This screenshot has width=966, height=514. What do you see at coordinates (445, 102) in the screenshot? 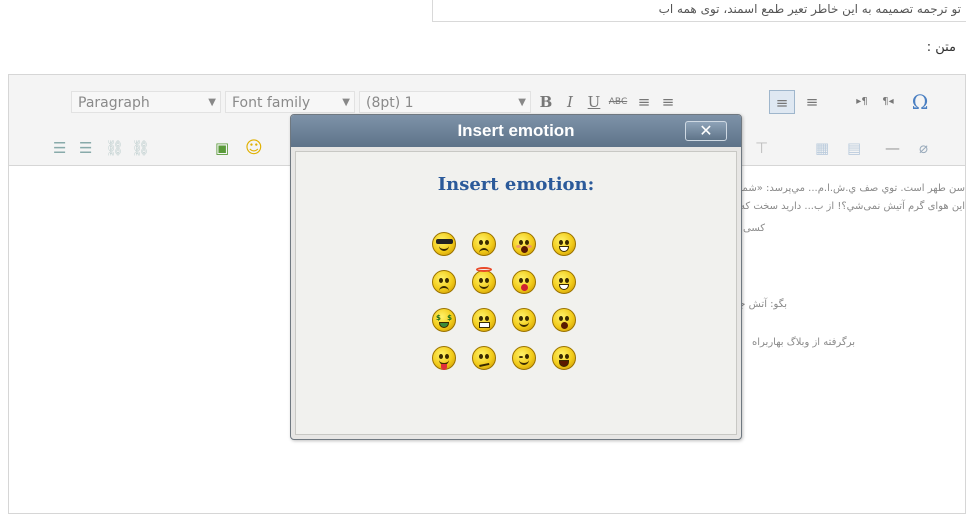
I see `font-size-select: (8pt) 1 ▼` at bounding box center [445, 102].